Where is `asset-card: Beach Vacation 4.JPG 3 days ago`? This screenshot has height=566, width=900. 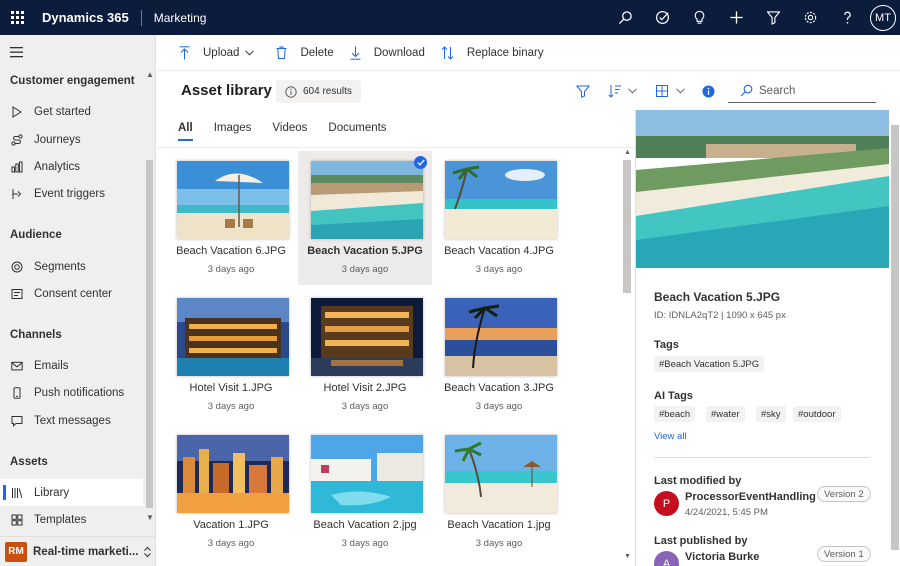
asset-card: Beach Vacation 4.JPG 3 days ago is located at coordinates (499, 218).